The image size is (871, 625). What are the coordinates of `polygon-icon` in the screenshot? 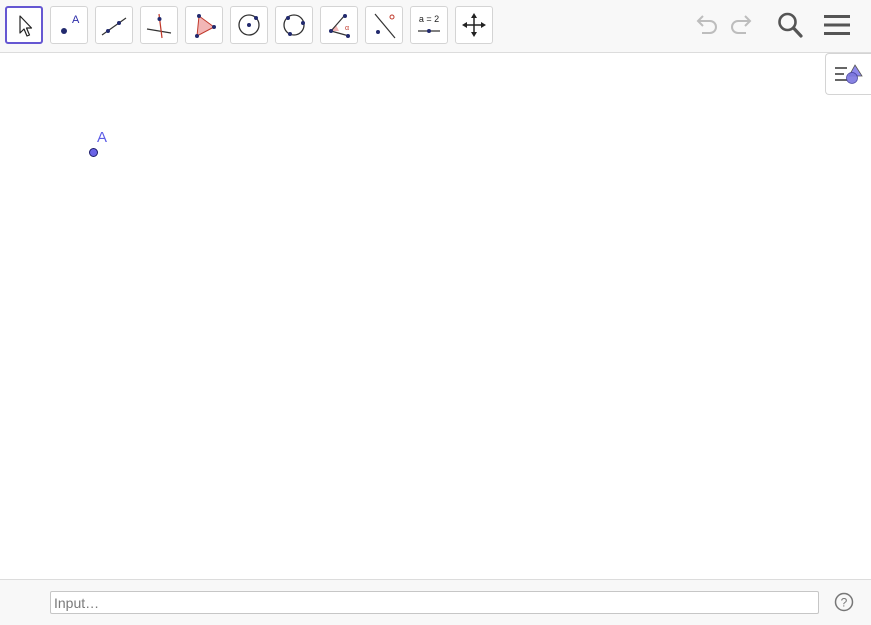 It's located at (205, 26).